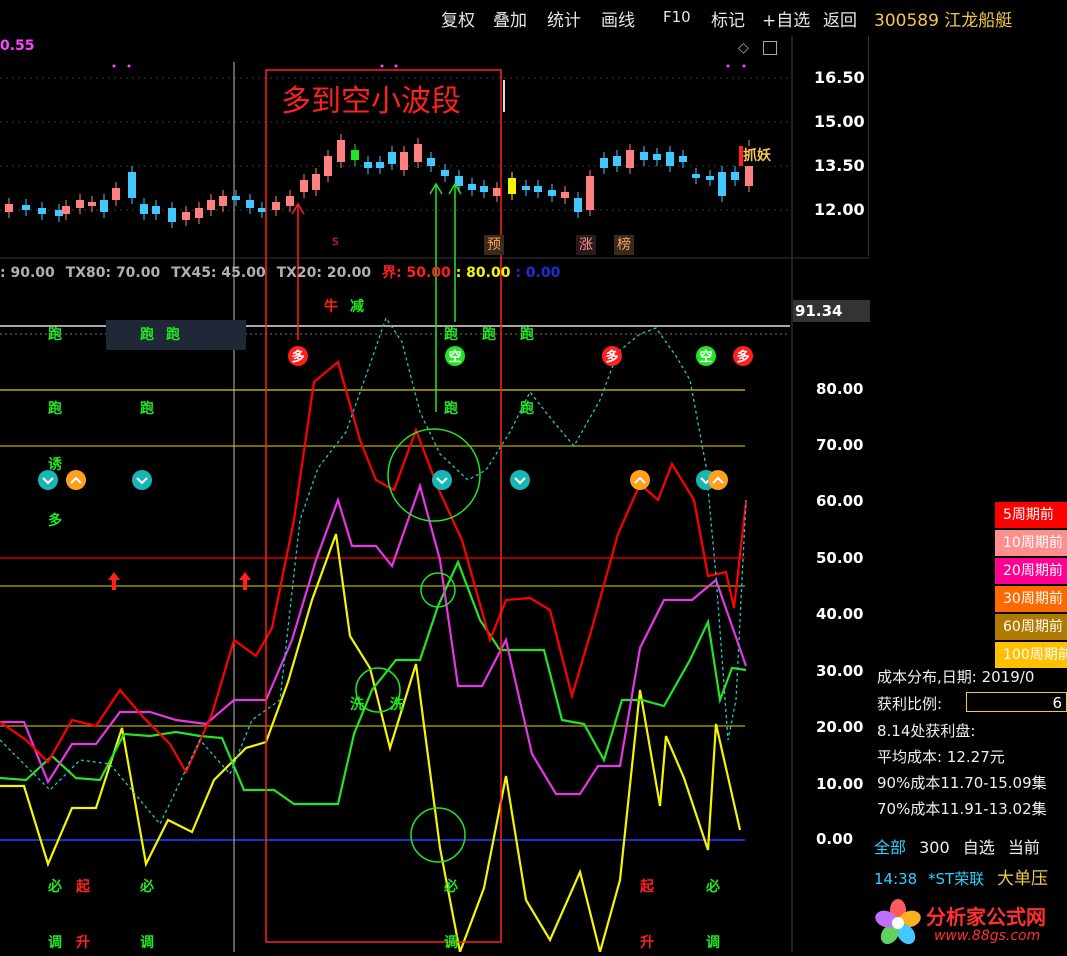 This screenshot has height=956, width=1067. Describe the element at coordinates (757, 156) in the screenshot. I see `zhuayao-tag: 抓妖` at that location.